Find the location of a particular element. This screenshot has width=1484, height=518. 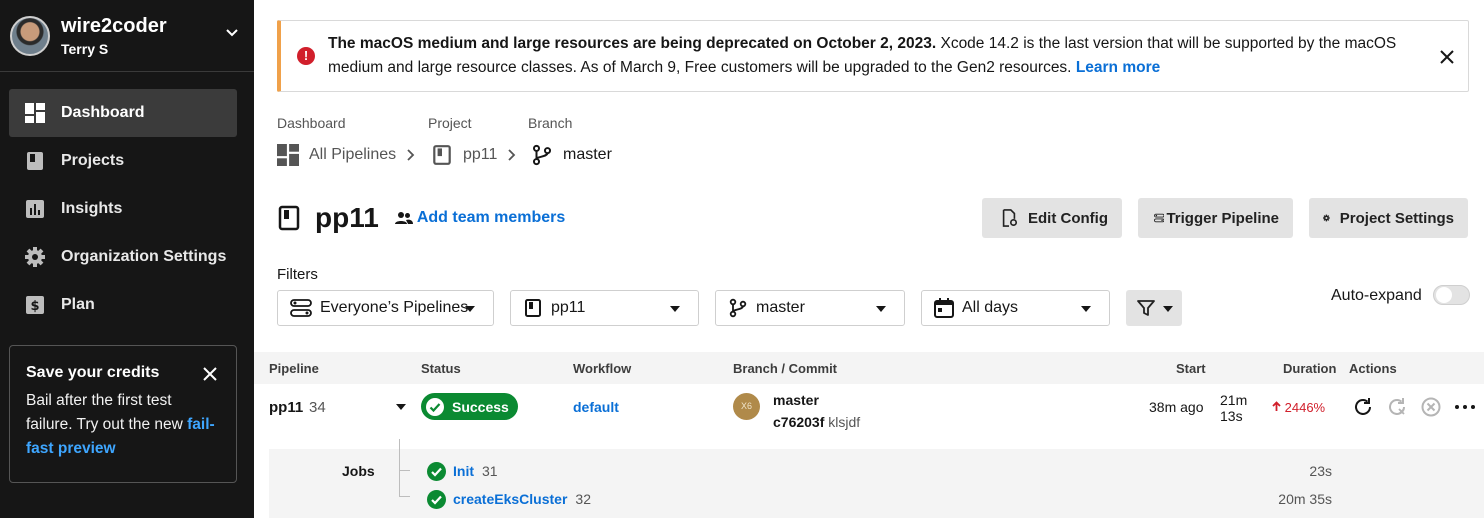

add-team-members-link: Add team members is located at coordinates (480, 218).